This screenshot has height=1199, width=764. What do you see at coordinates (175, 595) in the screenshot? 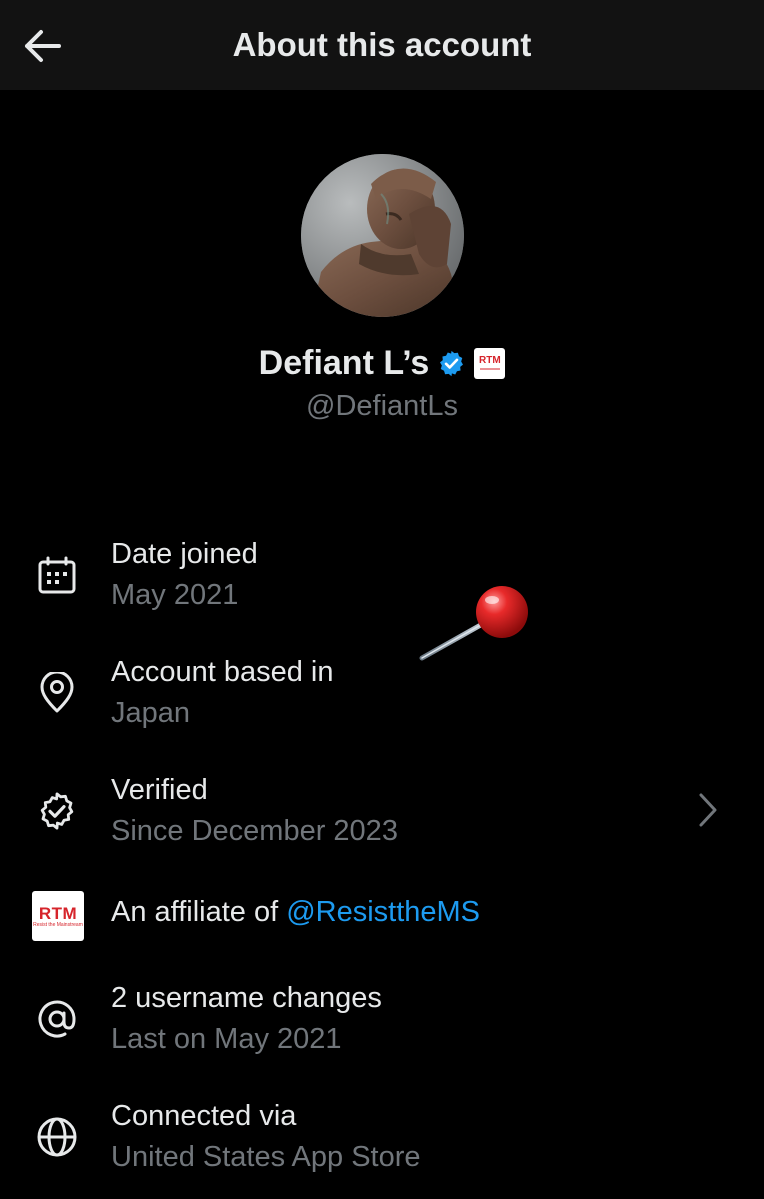
I see `date-joined-value: May 2021` at bounding box center [175, 595].